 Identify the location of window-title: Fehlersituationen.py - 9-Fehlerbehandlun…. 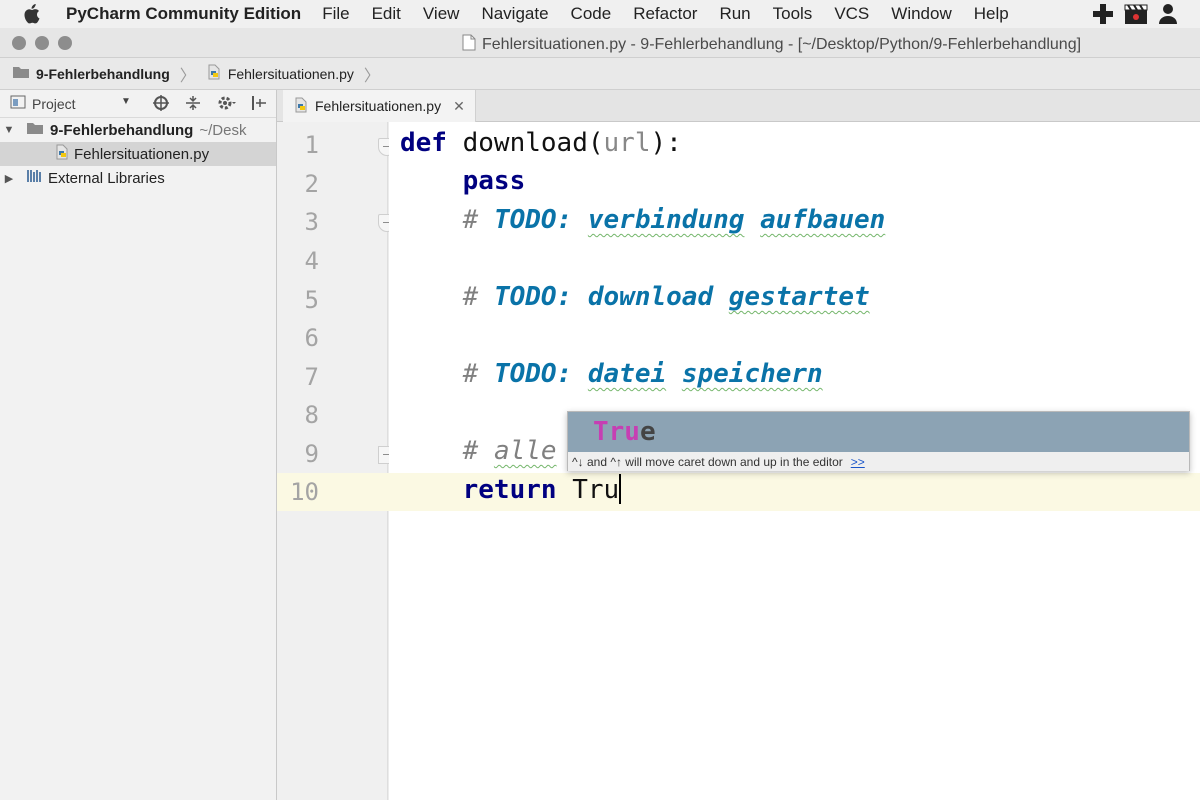
(771, 45).